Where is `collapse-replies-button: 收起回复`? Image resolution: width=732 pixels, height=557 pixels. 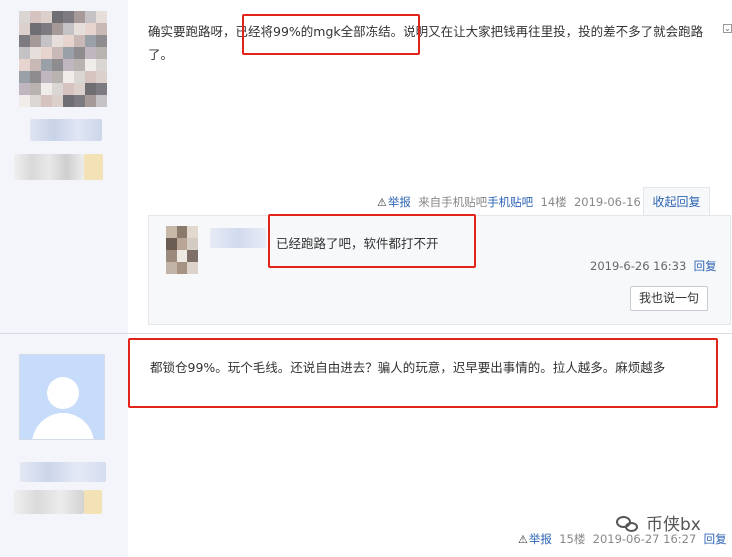
collapse-replies-button: 收起回复 is located at coordinates (676, 201).